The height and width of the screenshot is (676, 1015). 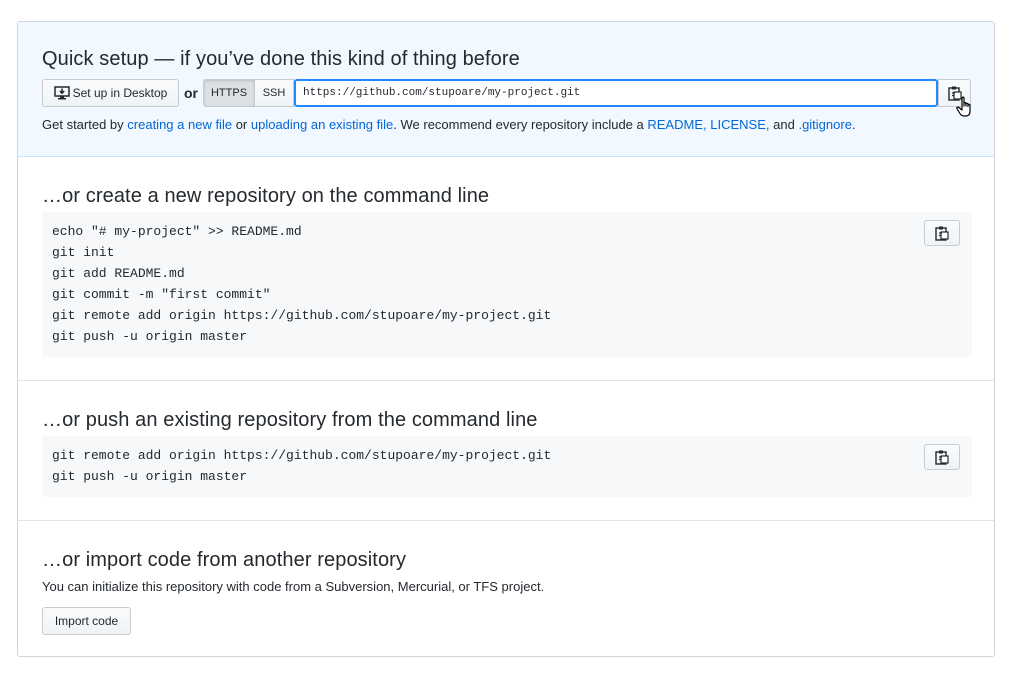 I want to click on hint-or: or, so click(x=241, y=124).